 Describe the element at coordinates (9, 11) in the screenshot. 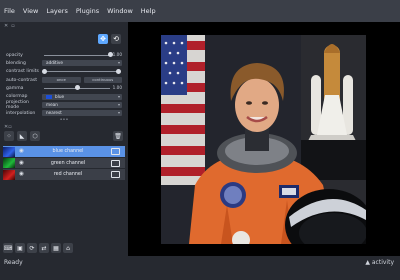

I see `menu-file: File` at that location.